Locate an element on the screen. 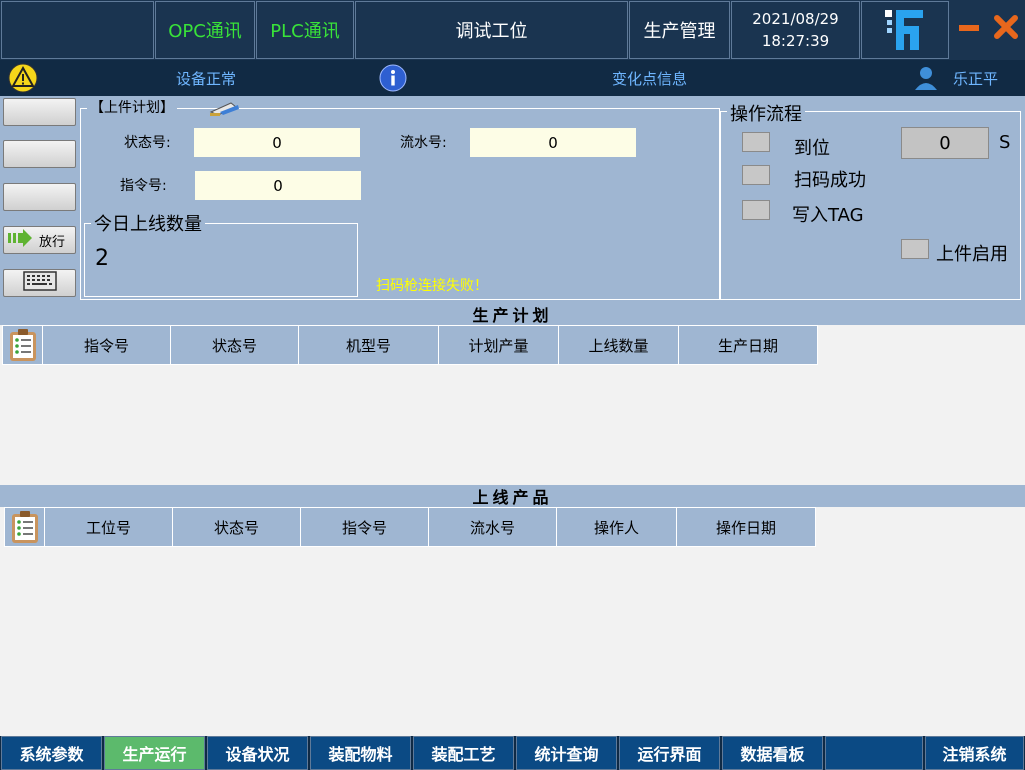 The width and height of the screenshot is (1025, 770). close-icon is located at coordinates (1006, 27).